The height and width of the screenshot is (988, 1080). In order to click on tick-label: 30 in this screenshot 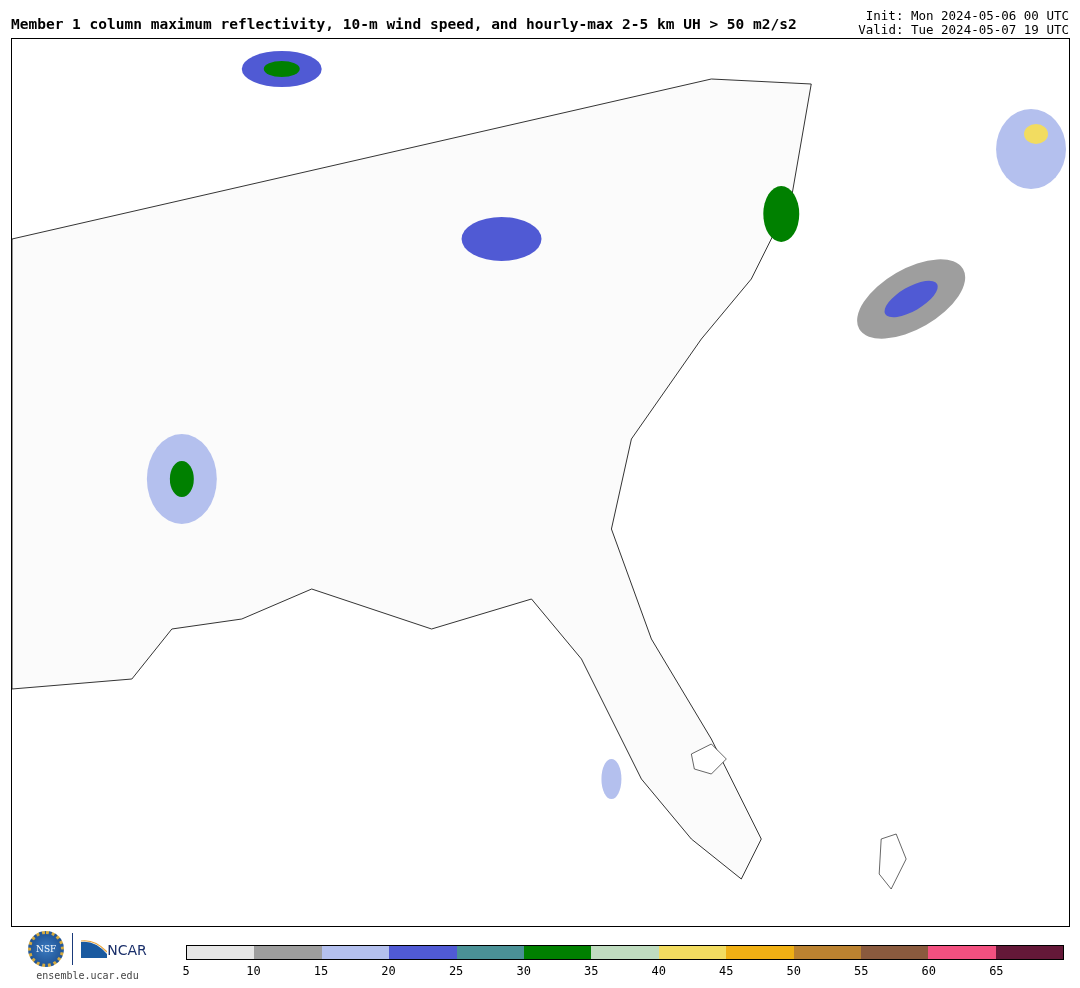, I will do `click(523, 971)`.